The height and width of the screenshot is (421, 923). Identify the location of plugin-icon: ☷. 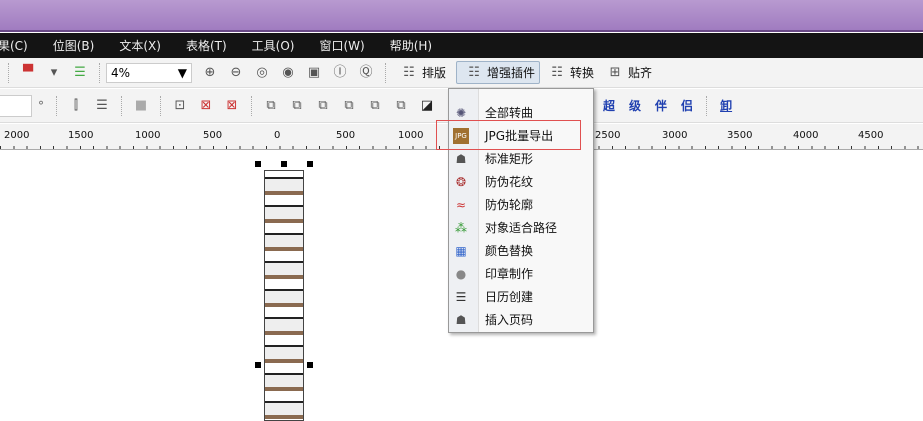
(474, 72).